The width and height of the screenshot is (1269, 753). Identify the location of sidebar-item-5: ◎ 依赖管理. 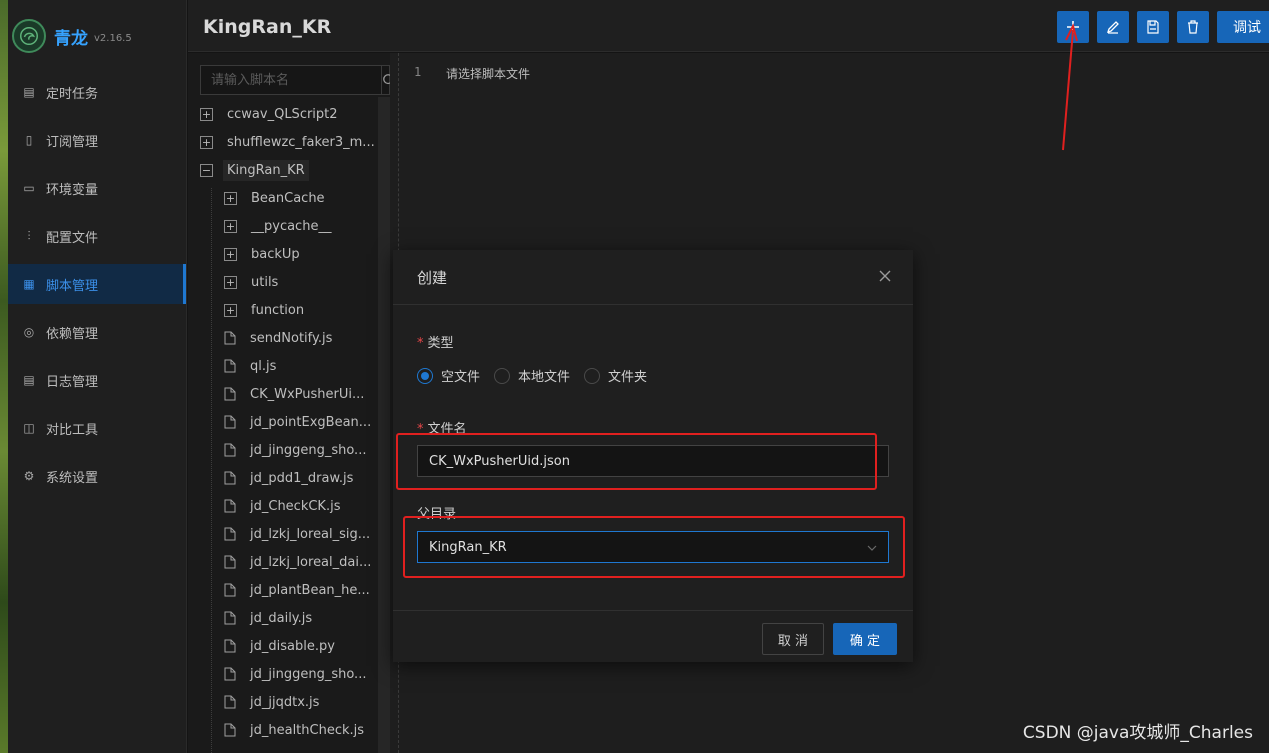
(97, 332).